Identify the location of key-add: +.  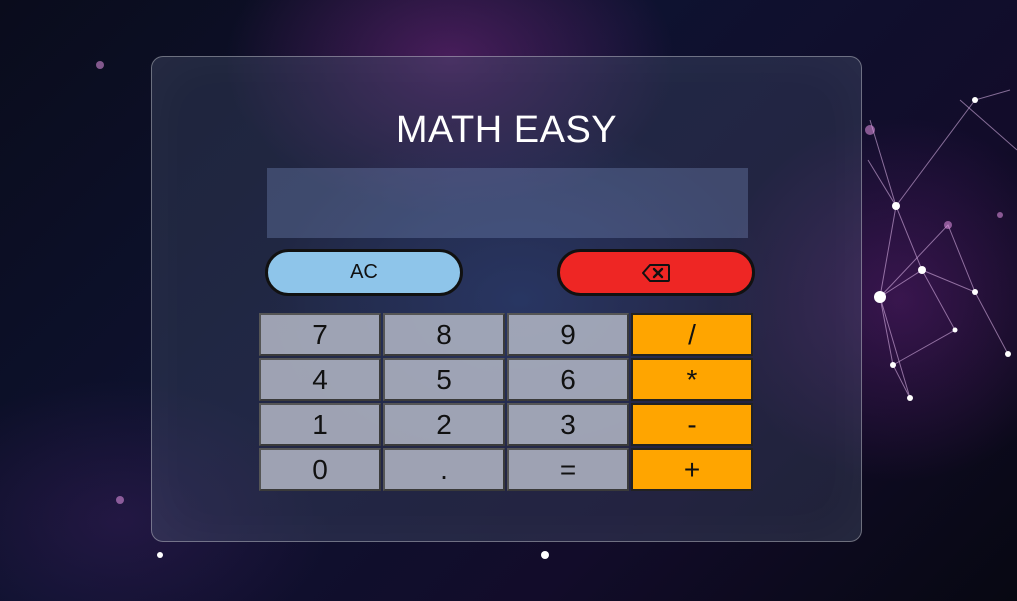
(692, 469).